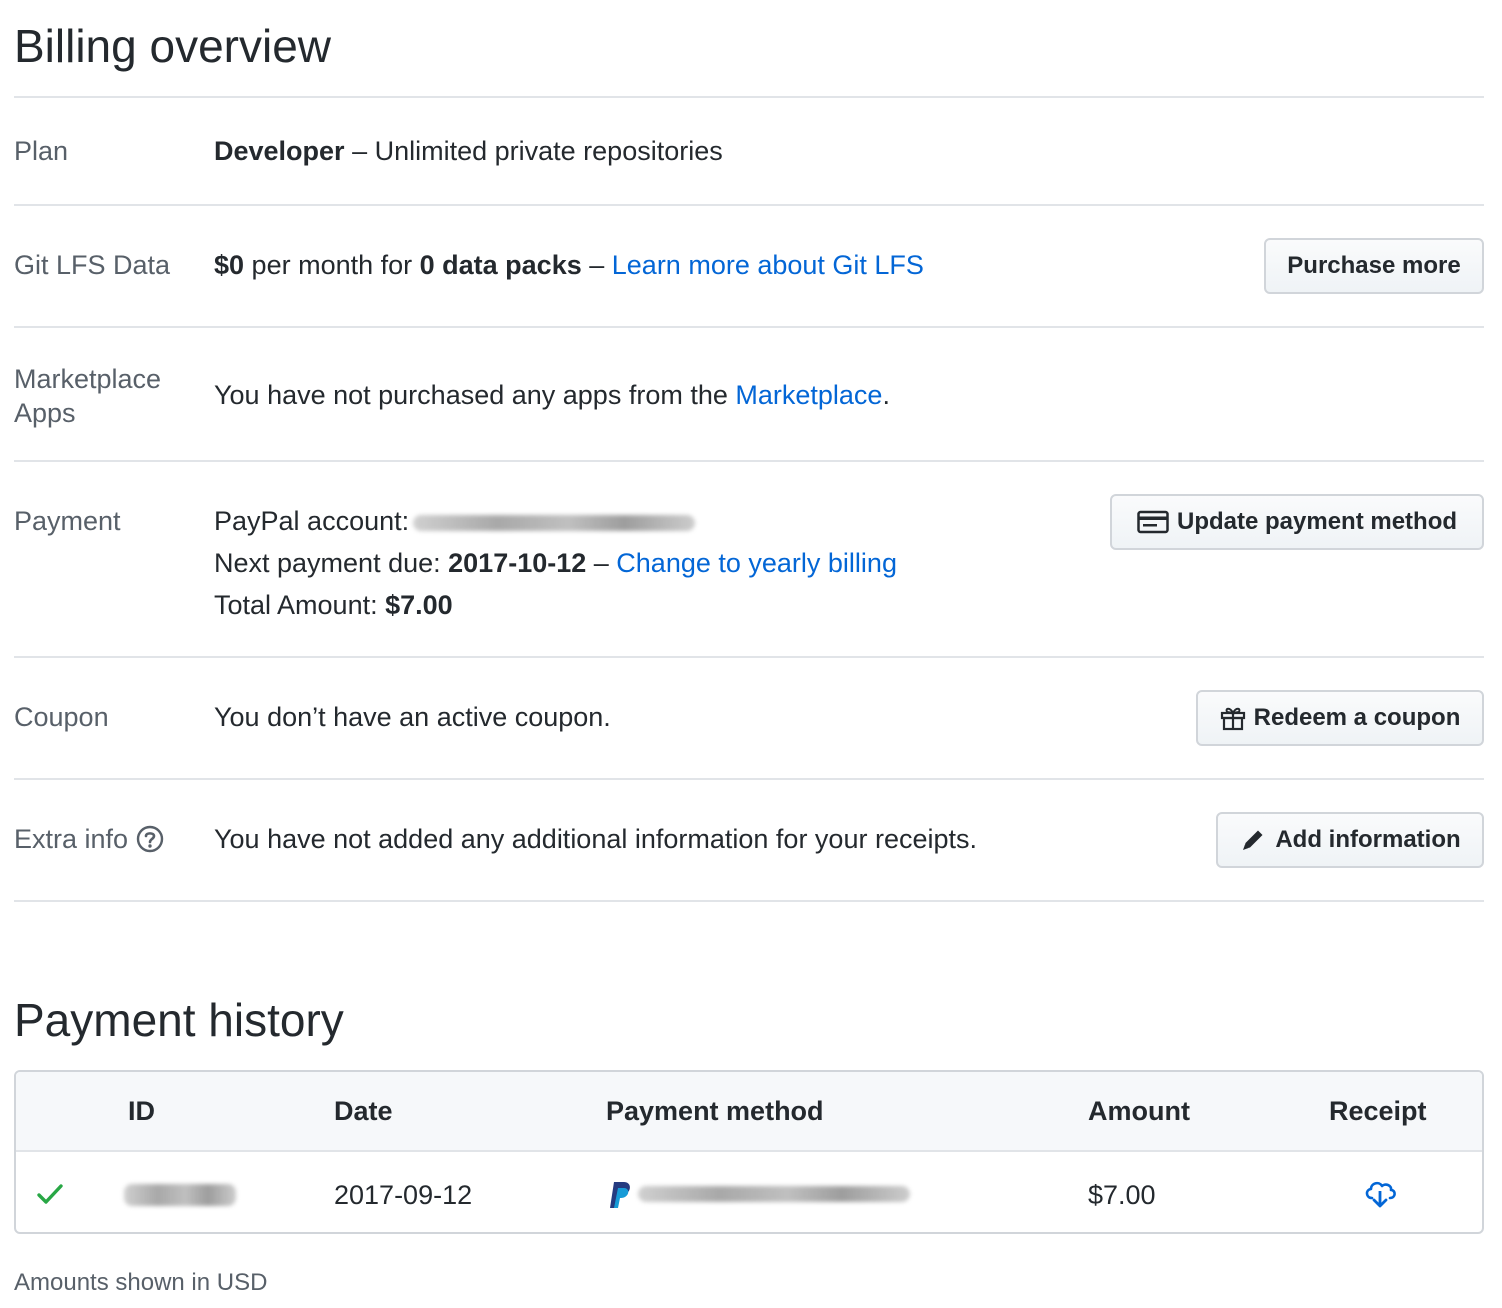 The height and width of the screenshot is (1308, 1502). What do you see at coordinates (774, 1194) in the screenshot?
I see `redacted-payment-email` at bounding box center [774, 1194].